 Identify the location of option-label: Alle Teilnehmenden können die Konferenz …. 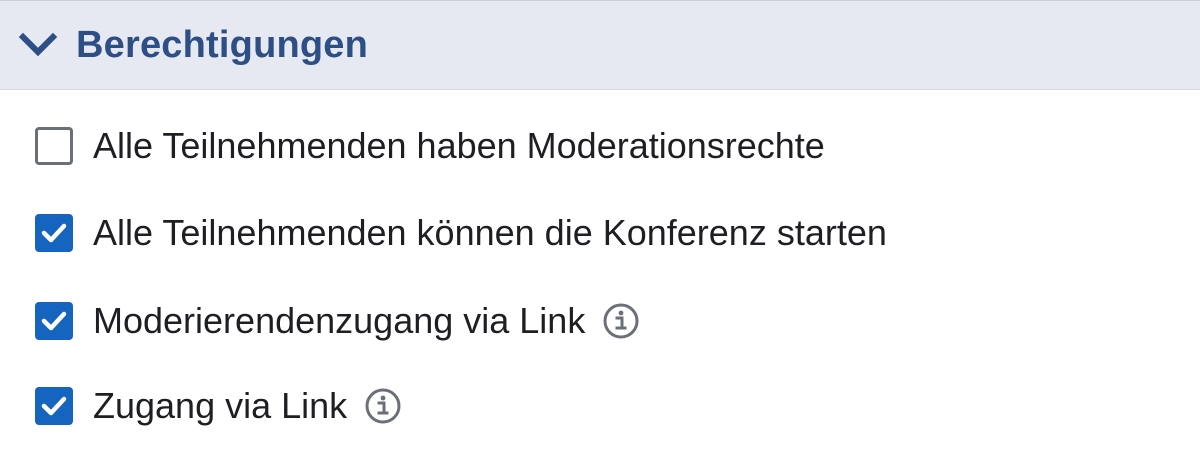
(490, 232).